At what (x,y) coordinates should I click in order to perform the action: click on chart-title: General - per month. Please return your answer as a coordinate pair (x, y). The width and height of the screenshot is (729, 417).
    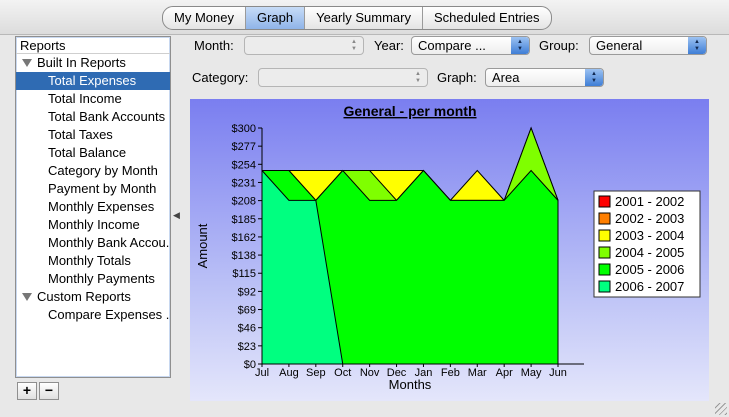
    Looking at the image, I should click on (409, 111).